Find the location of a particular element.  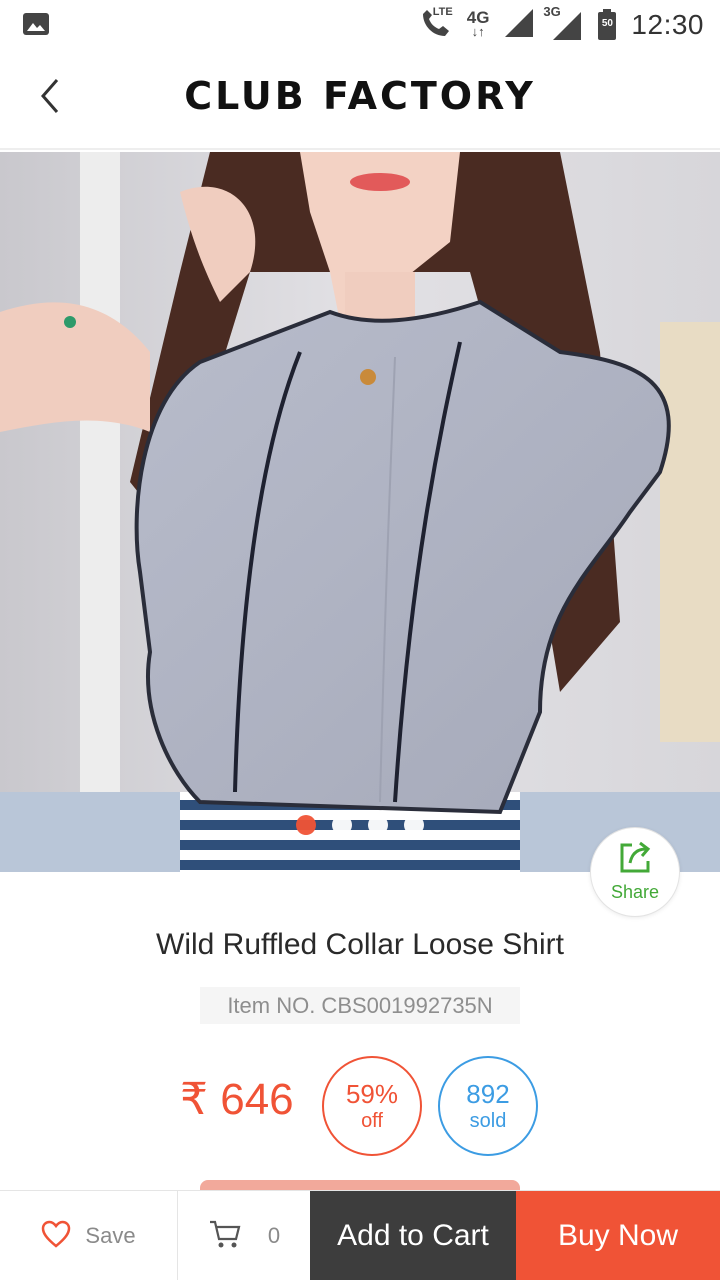

gallery-notification-icon is located at coordinates (36, 24).